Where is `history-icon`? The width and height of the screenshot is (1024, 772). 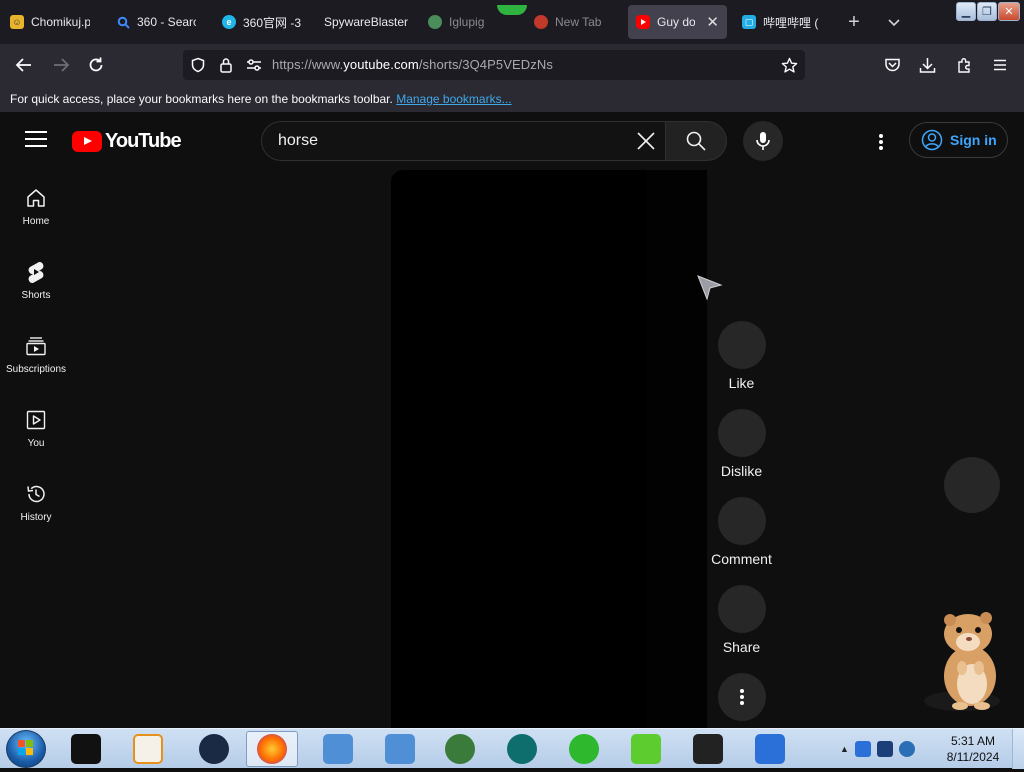
history-icon is located at coordinates (36, 494).